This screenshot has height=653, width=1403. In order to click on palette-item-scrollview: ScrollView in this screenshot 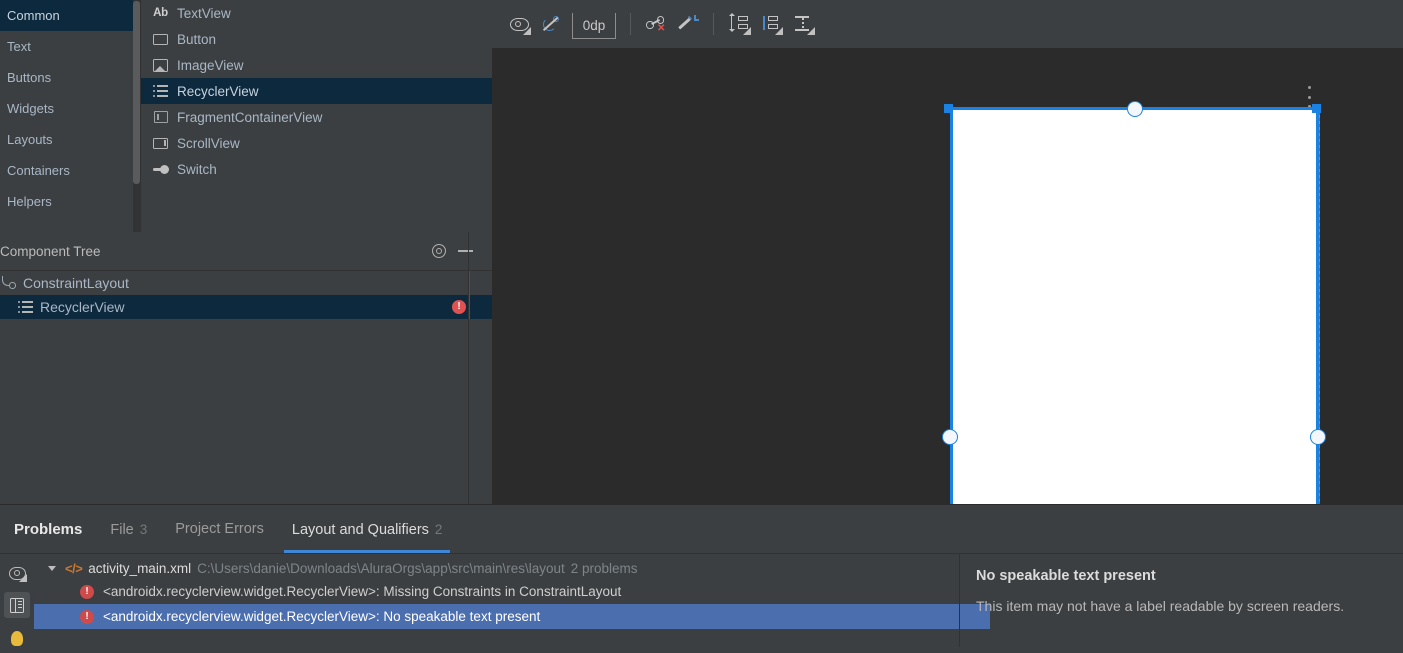, I will do `click(316, 143)`.